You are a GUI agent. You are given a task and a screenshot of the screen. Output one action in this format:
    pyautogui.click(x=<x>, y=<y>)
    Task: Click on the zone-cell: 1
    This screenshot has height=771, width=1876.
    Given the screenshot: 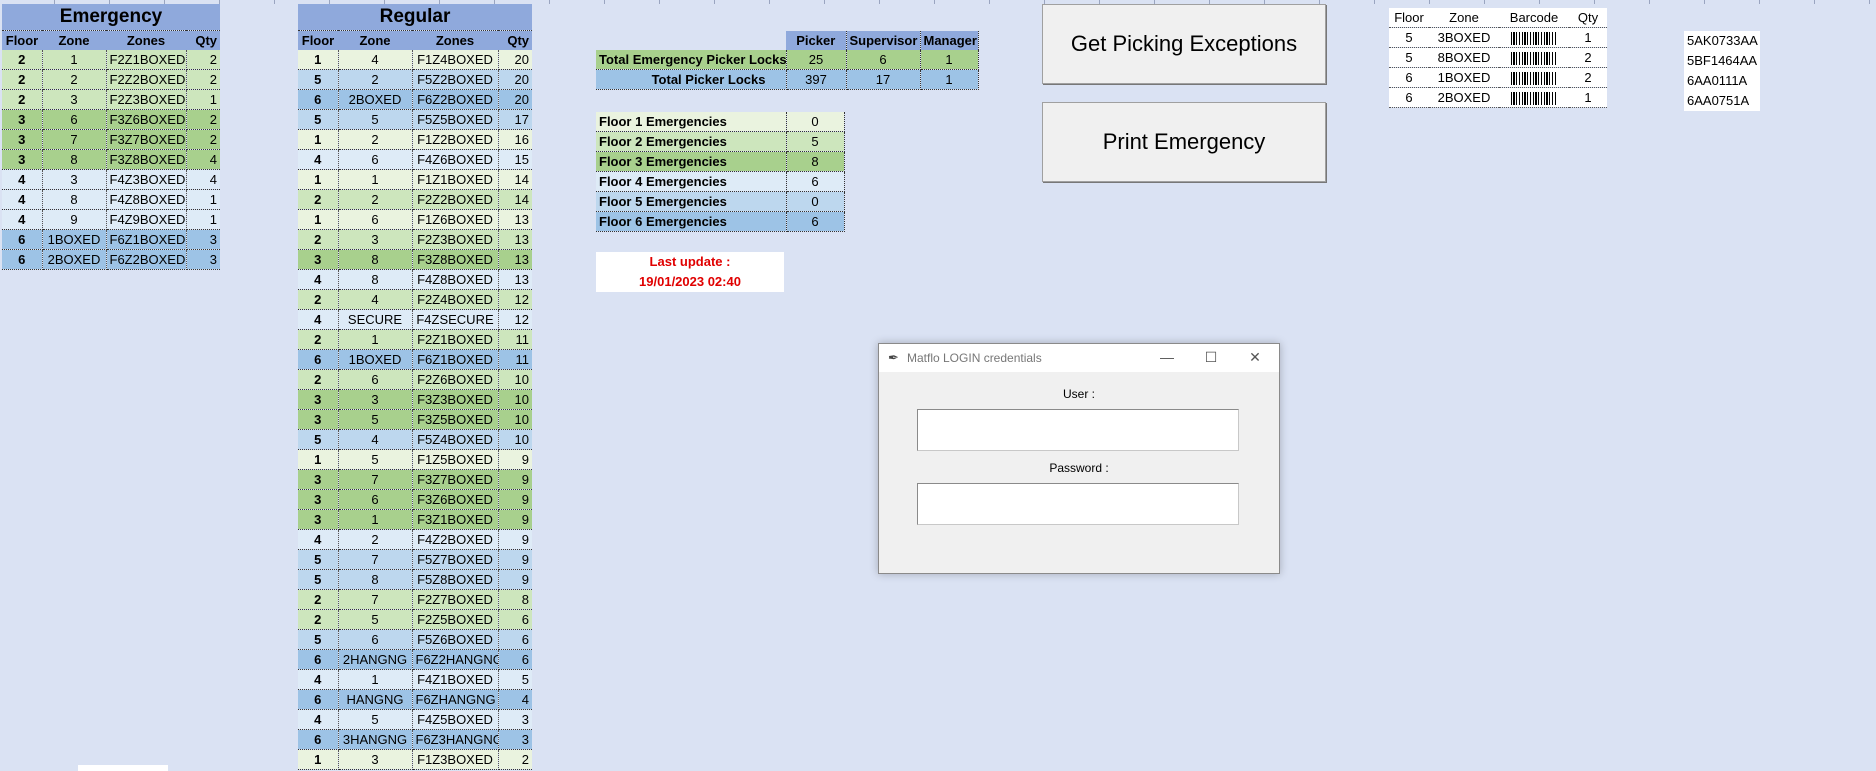 What is the action you would take?
    pyautogui.click(x=375, y=679)
    